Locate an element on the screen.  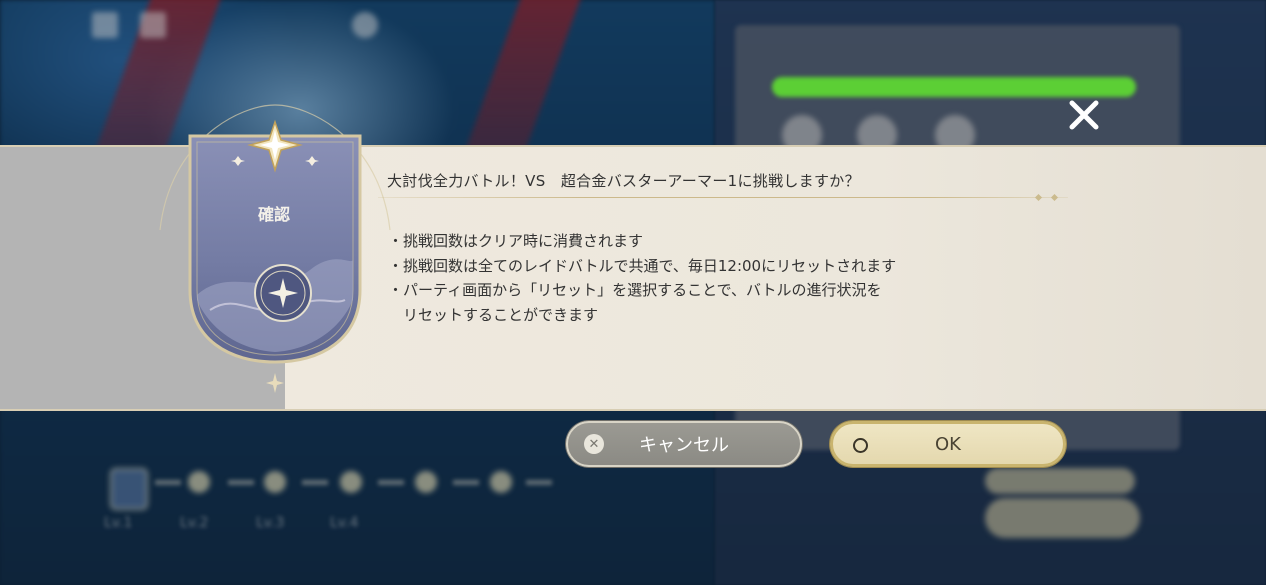
background-level-label: Lv.4 is located at coordinates (344, 523).